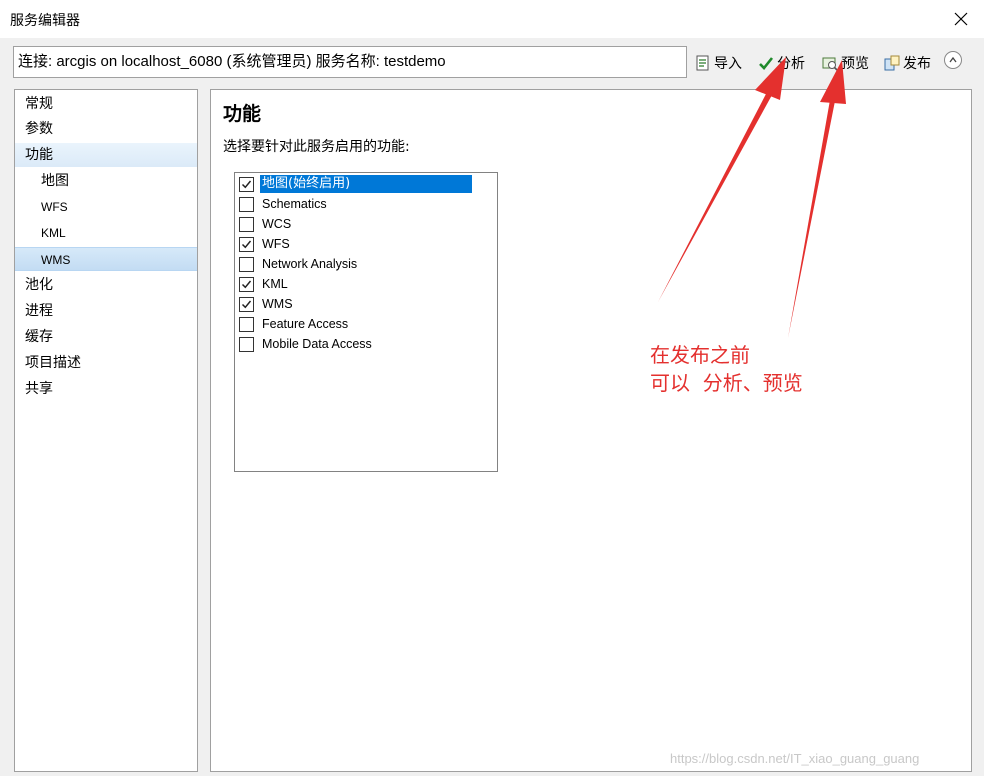 The height and width of the screenshot is (776, 984). Describe the element at coordinates (294, 204) in the screenshot. I see `capability-label: Schematics` at that location.